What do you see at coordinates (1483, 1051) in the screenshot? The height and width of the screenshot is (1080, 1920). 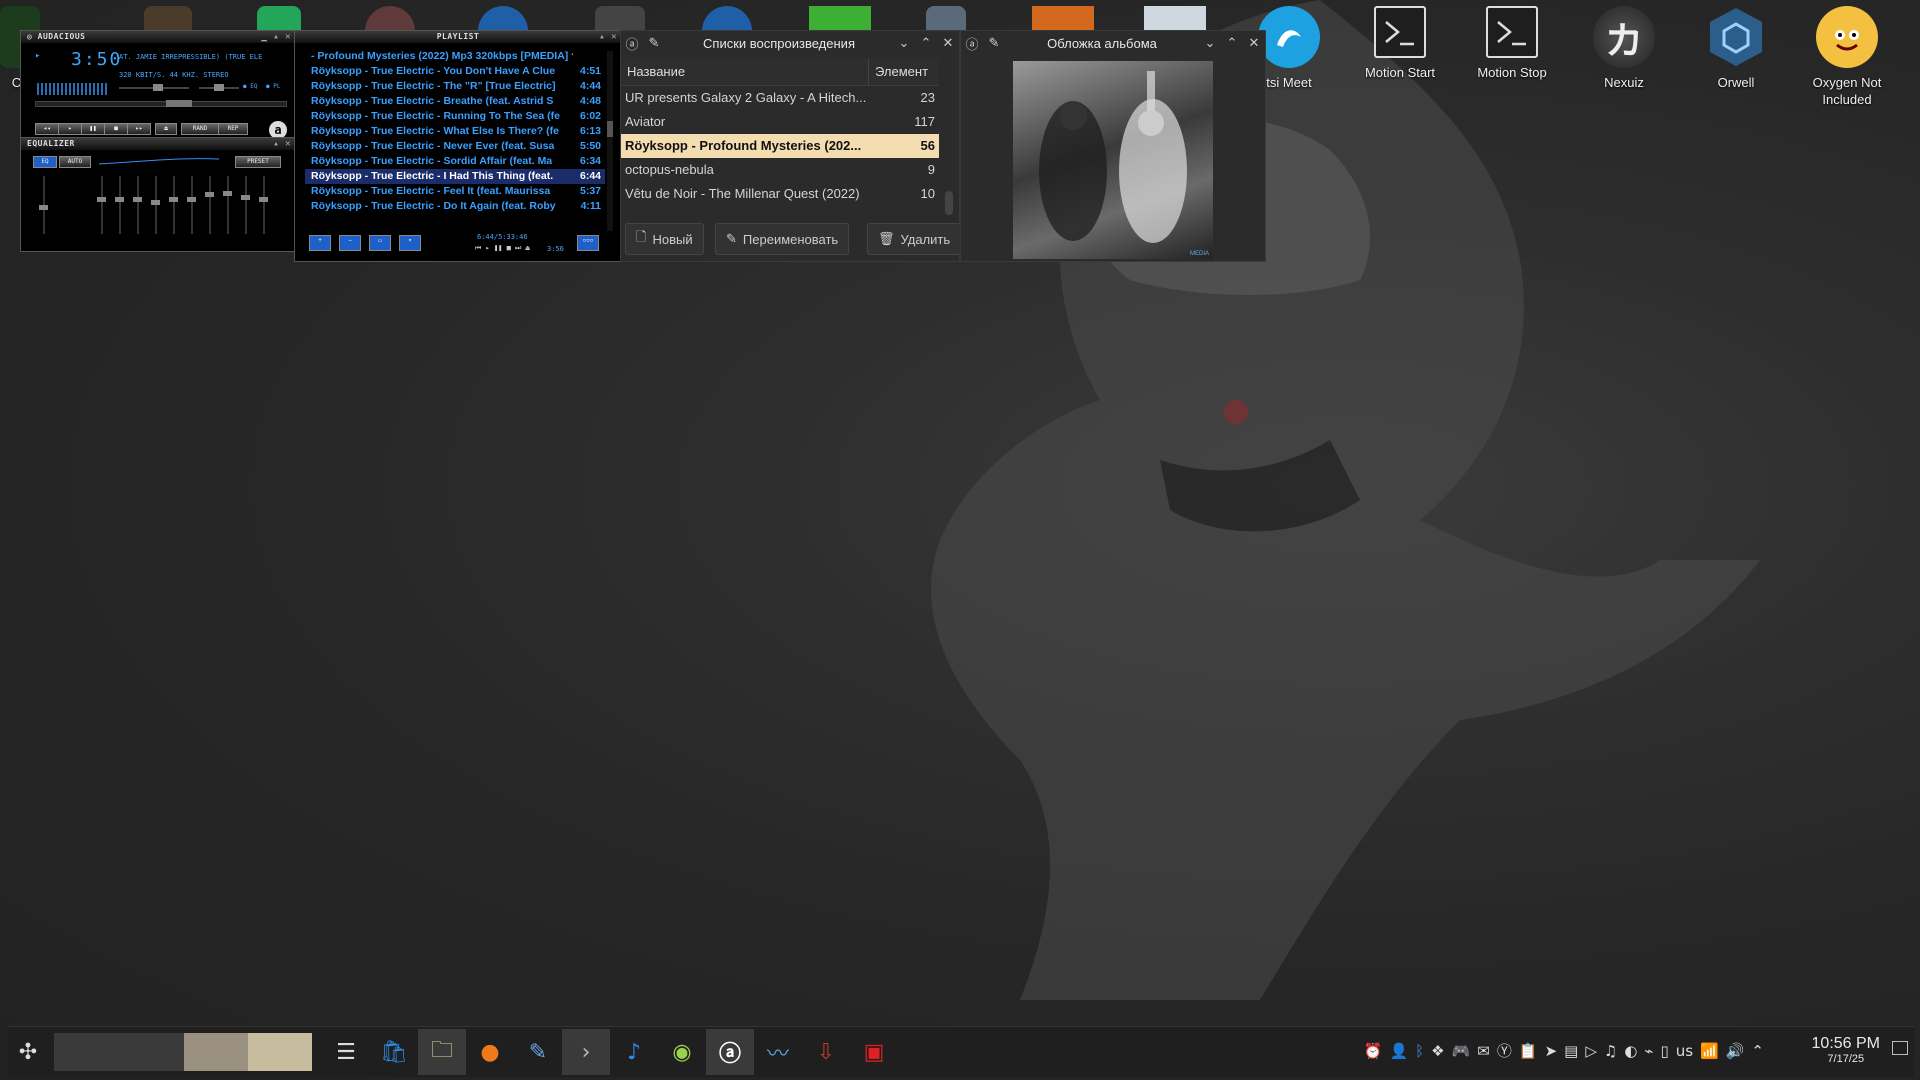 I see `mail-icon: ✉` at bounding box center [1483, 1051].